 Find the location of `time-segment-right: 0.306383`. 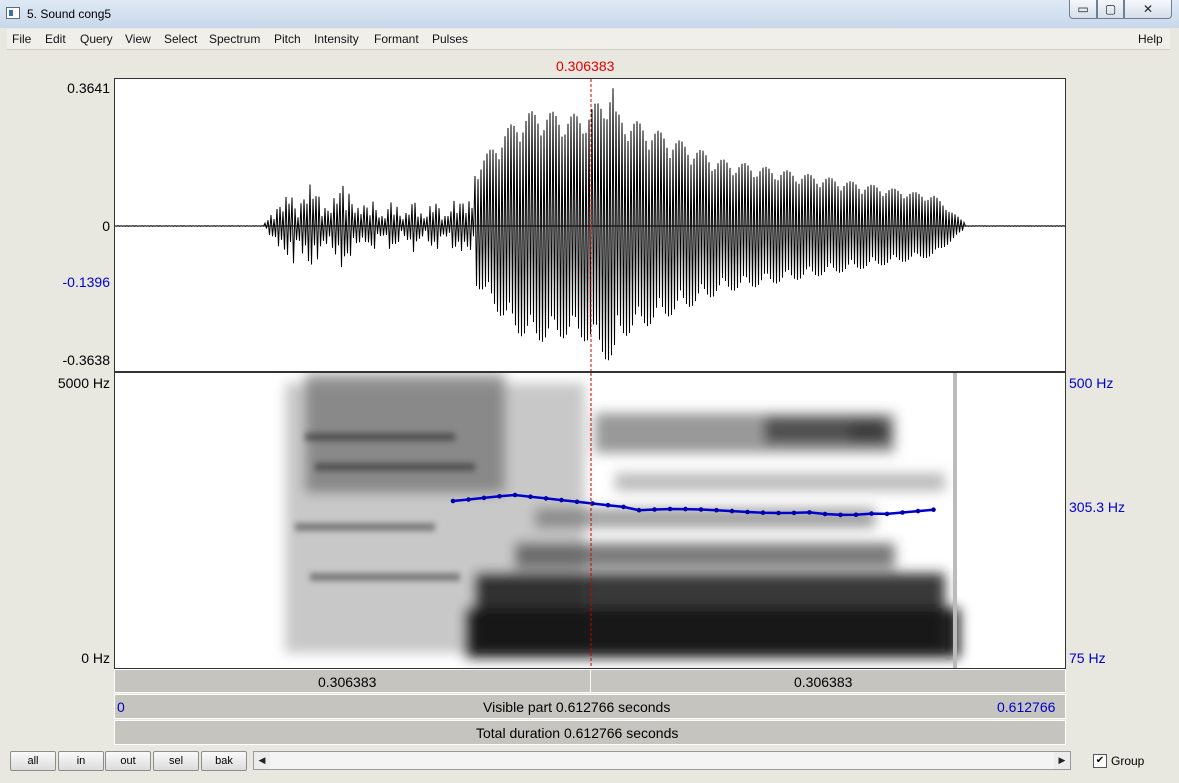

time-segment-right: 0.306383 is located at coordinates (828, 681).